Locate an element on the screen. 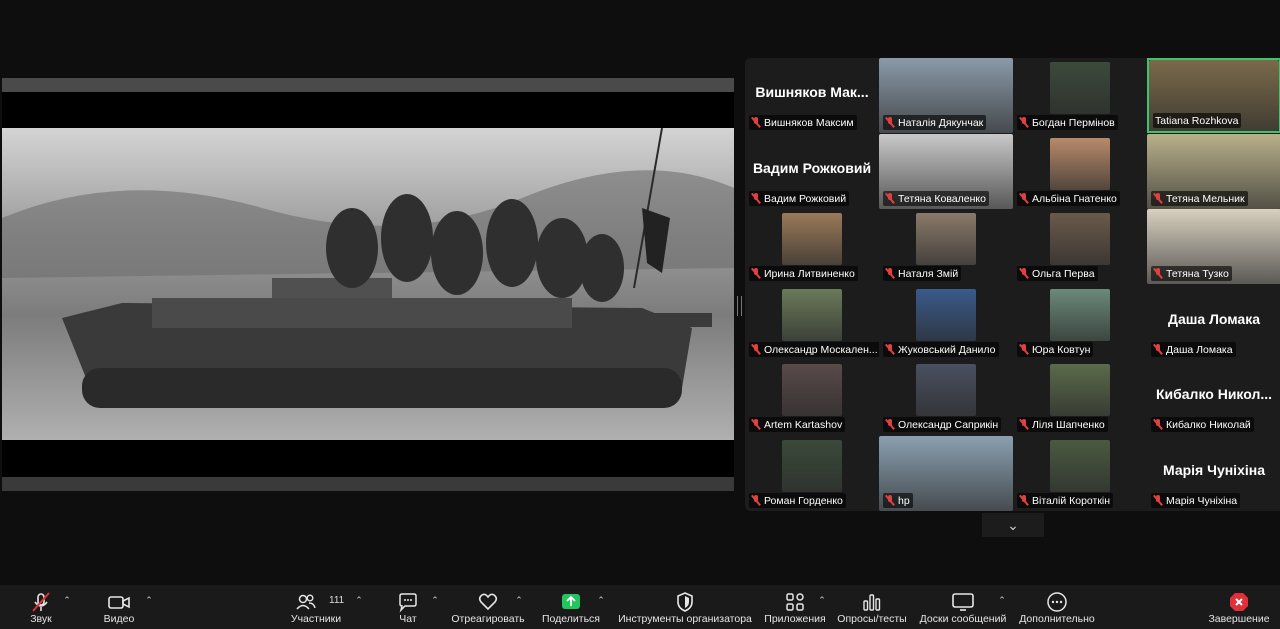  react-options-caret: ⌃ is located at coordinates (519, 600).